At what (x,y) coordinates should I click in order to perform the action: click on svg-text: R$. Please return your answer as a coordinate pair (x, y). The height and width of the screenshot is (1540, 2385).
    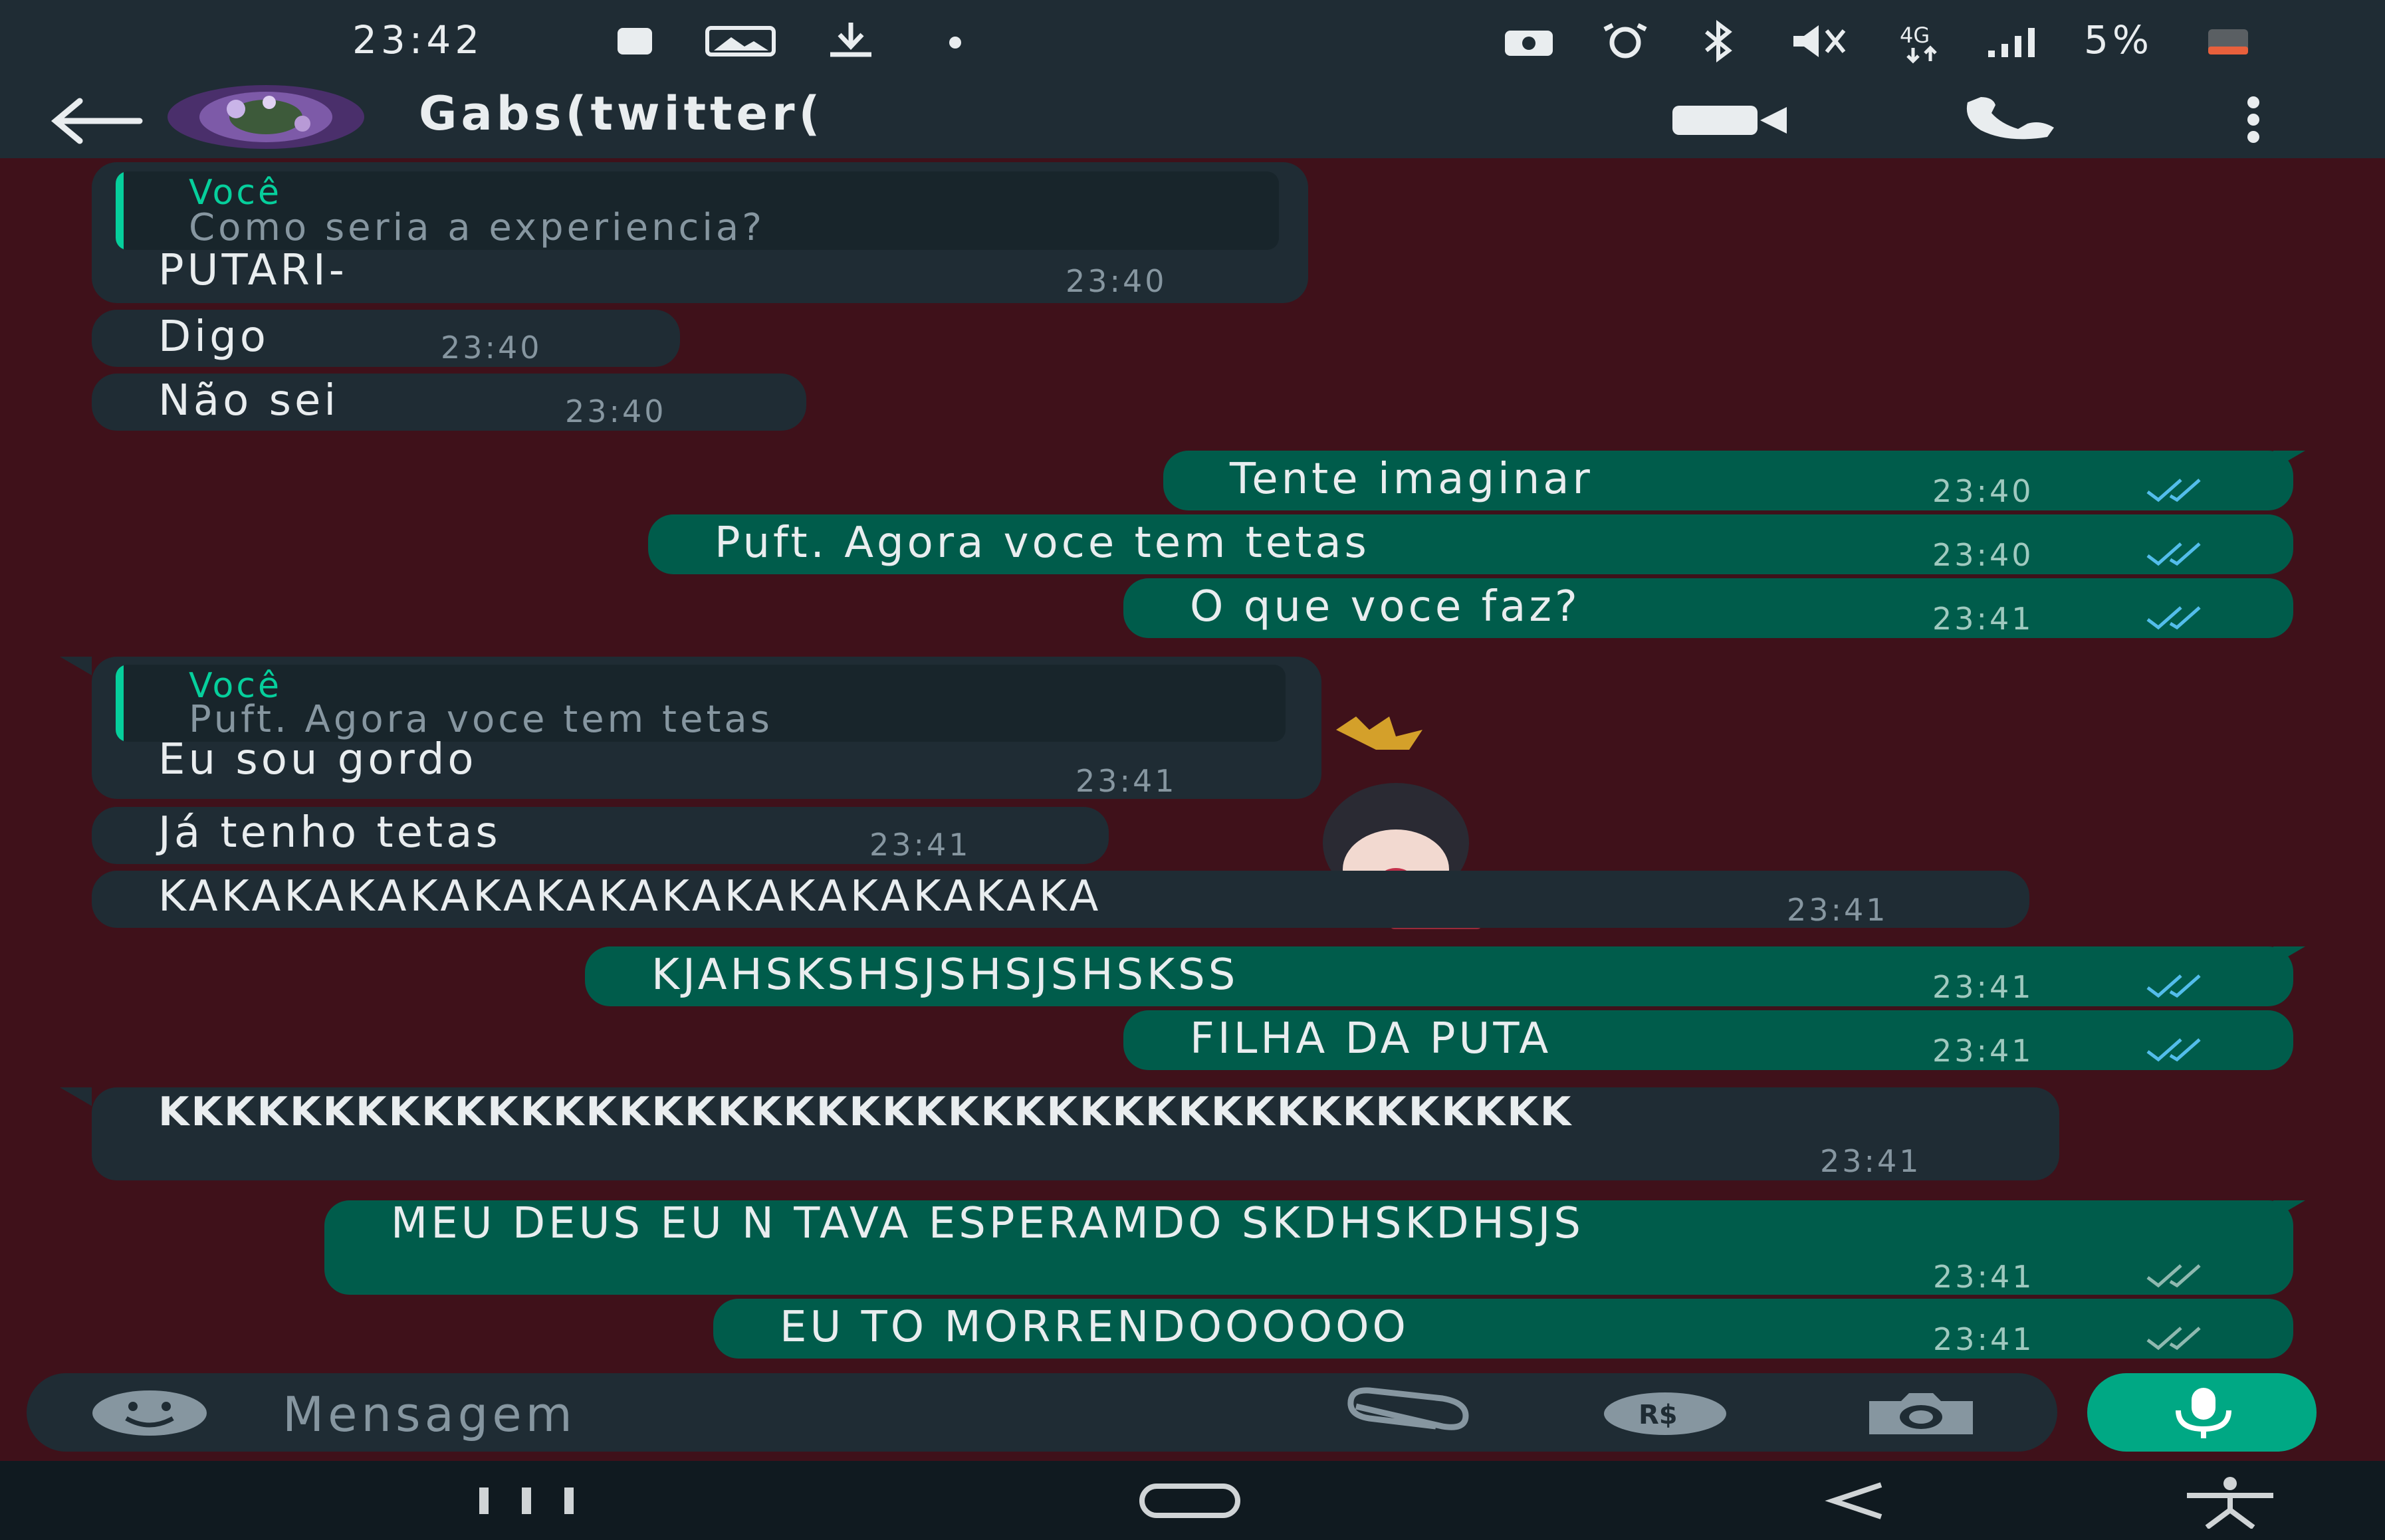
    Looking at the image, I should click on (1658, 1415).